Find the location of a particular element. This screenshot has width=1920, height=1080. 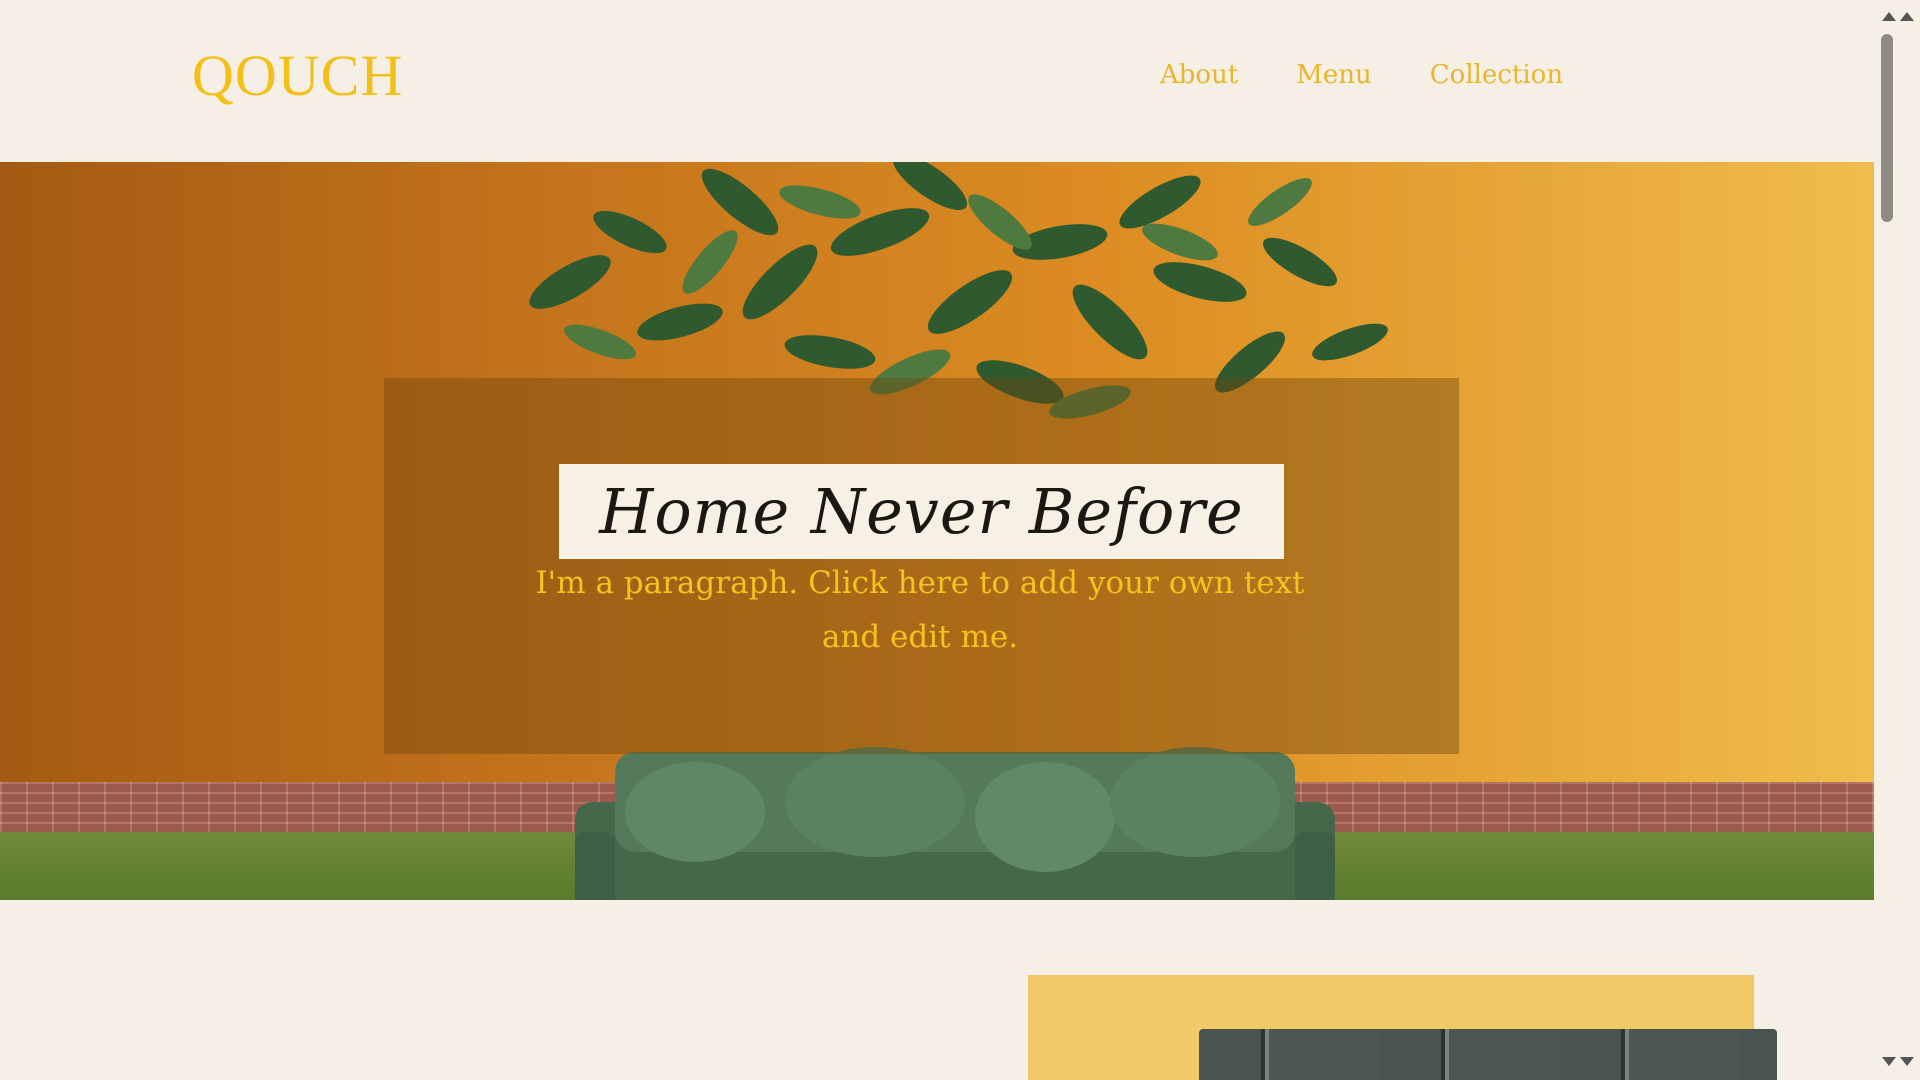

nav-link-about: About is located at coordinates (1199, 75).